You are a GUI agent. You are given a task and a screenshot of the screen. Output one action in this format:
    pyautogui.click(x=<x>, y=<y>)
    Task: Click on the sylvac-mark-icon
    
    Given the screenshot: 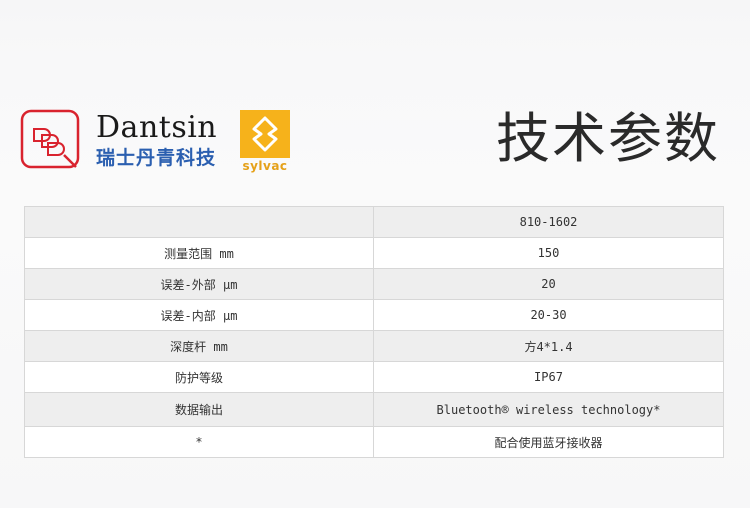 What is the action you would take?
    pyautogui.click(x=265, y=134)
    